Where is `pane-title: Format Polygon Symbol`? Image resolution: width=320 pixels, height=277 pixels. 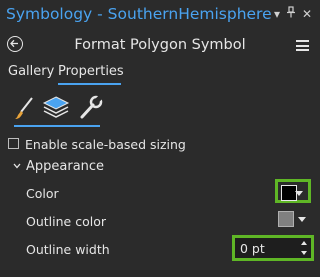
pane-title: Format Polygon Symbol is located at coordinates (160, 45).